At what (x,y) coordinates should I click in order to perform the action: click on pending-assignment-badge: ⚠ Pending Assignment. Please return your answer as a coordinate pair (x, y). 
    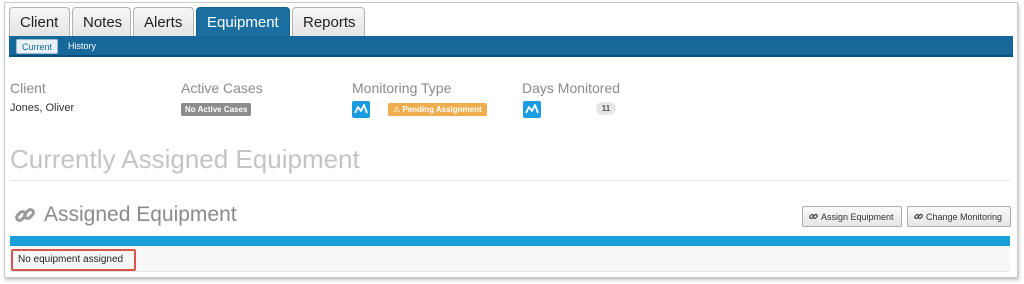
    Looking at the image, I should click on (437, 109).